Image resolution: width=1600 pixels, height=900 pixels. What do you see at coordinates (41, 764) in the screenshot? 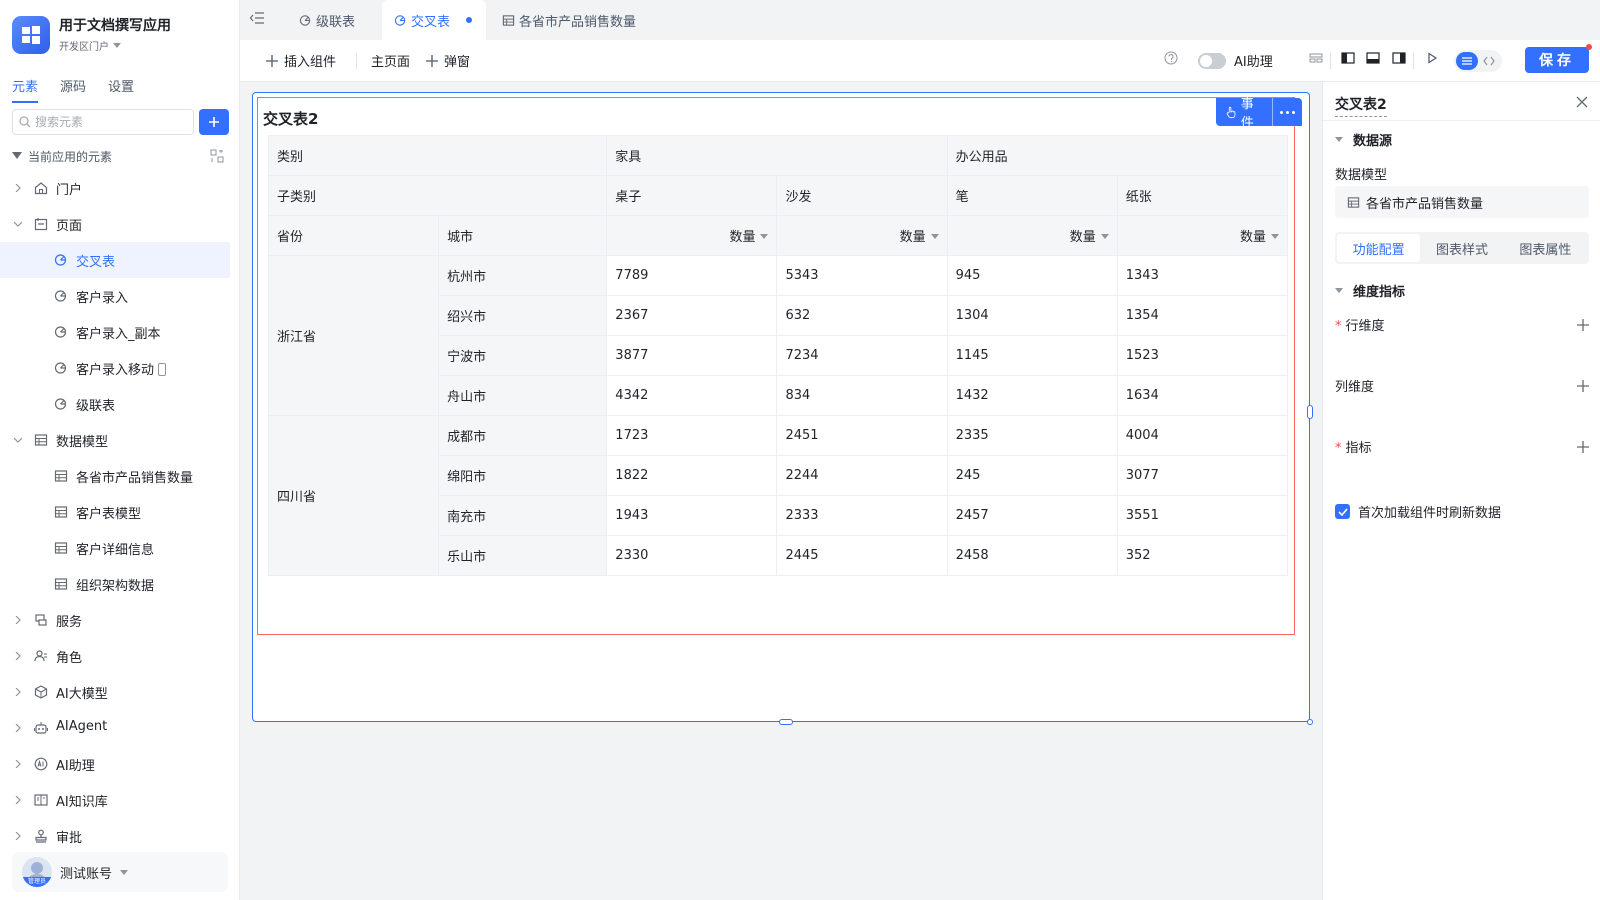
I see `ai-icon` at bounding box center [41, 764].